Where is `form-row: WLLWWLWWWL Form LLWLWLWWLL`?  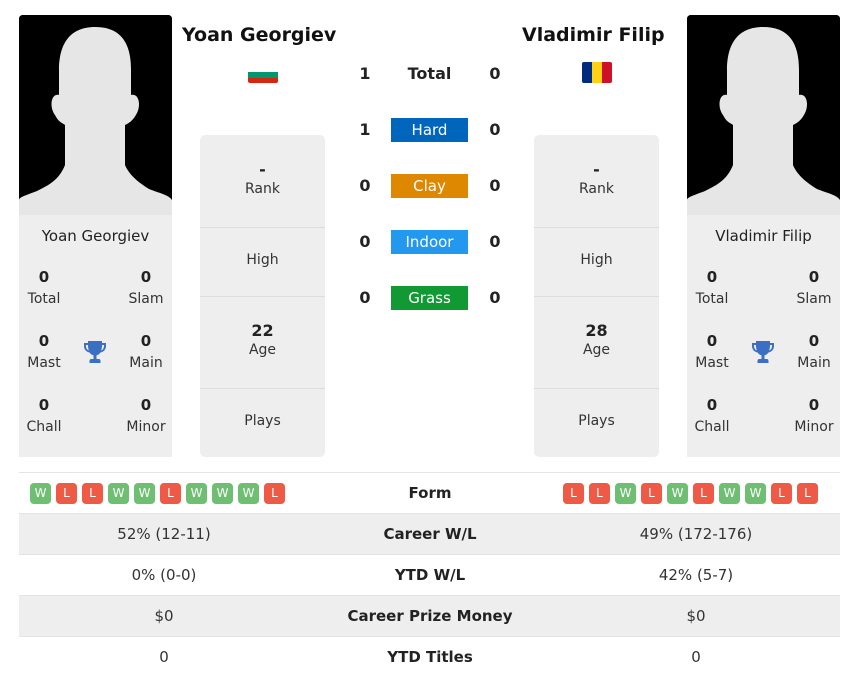
form-row: WLLWWLWWWL Form LLWLWLWWLL is located at coordinates (429, 492).